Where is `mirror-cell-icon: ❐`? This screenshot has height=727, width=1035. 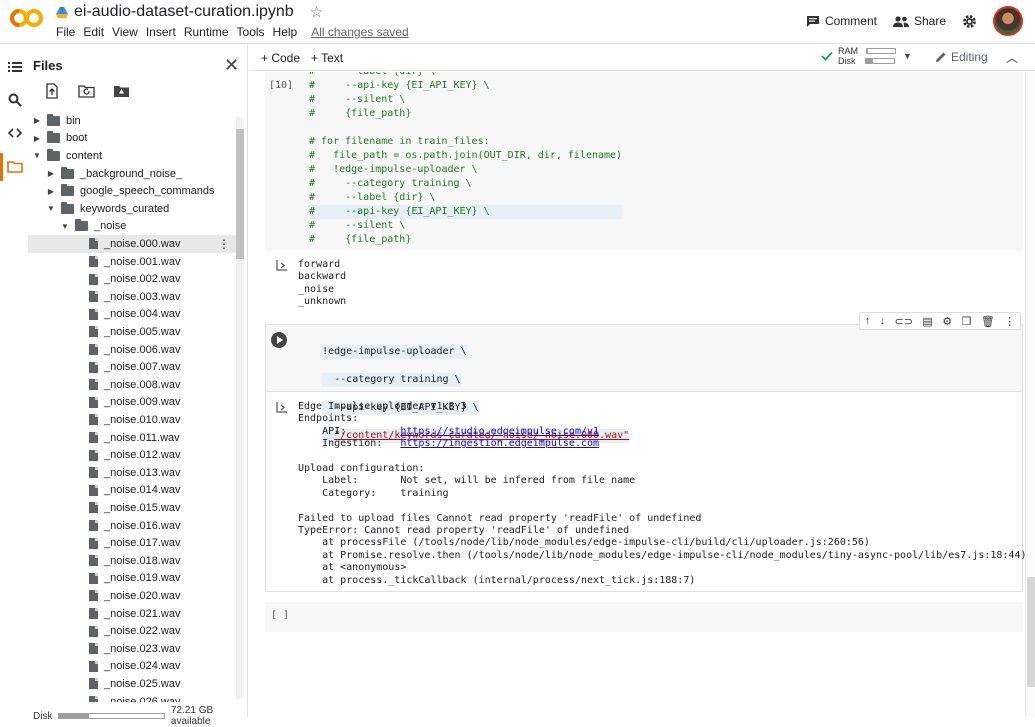 mirror-cell-icon: ❐ is located at coordinates (967, 321).